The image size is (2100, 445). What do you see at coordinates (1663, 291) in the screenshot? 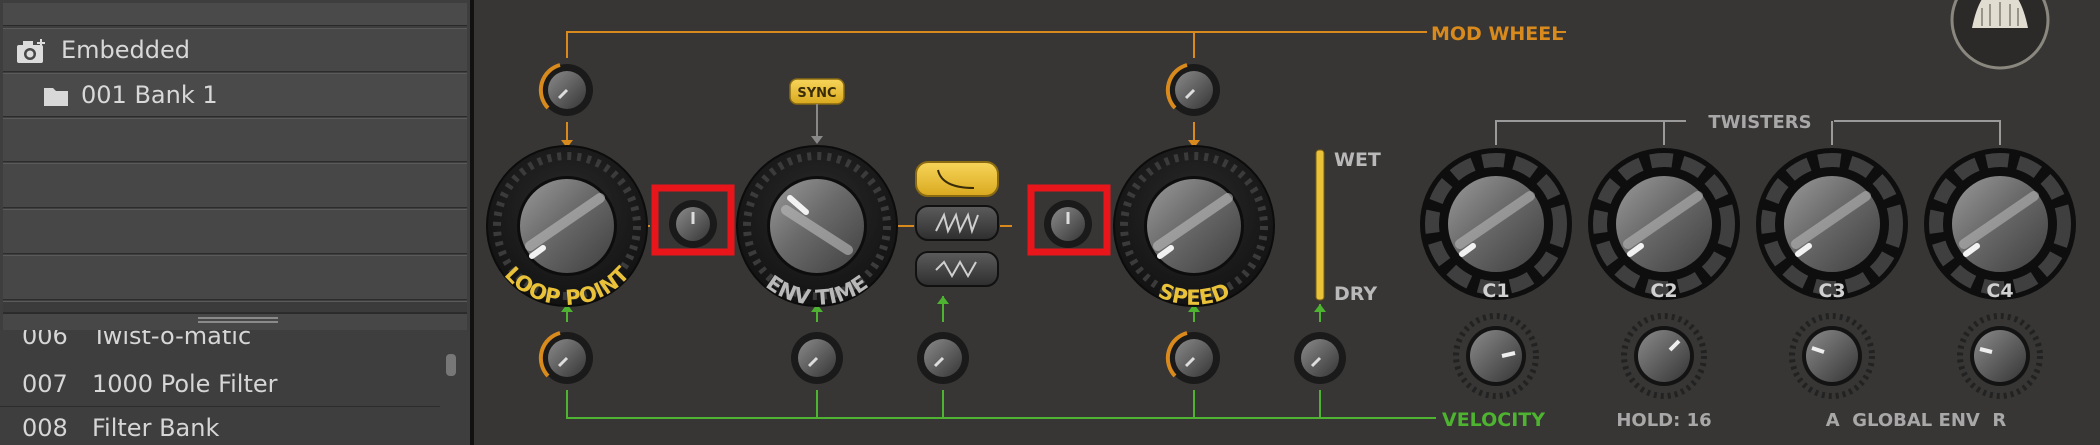
I see `twister-label-c2: C2` at bounding box center [1663, 291].